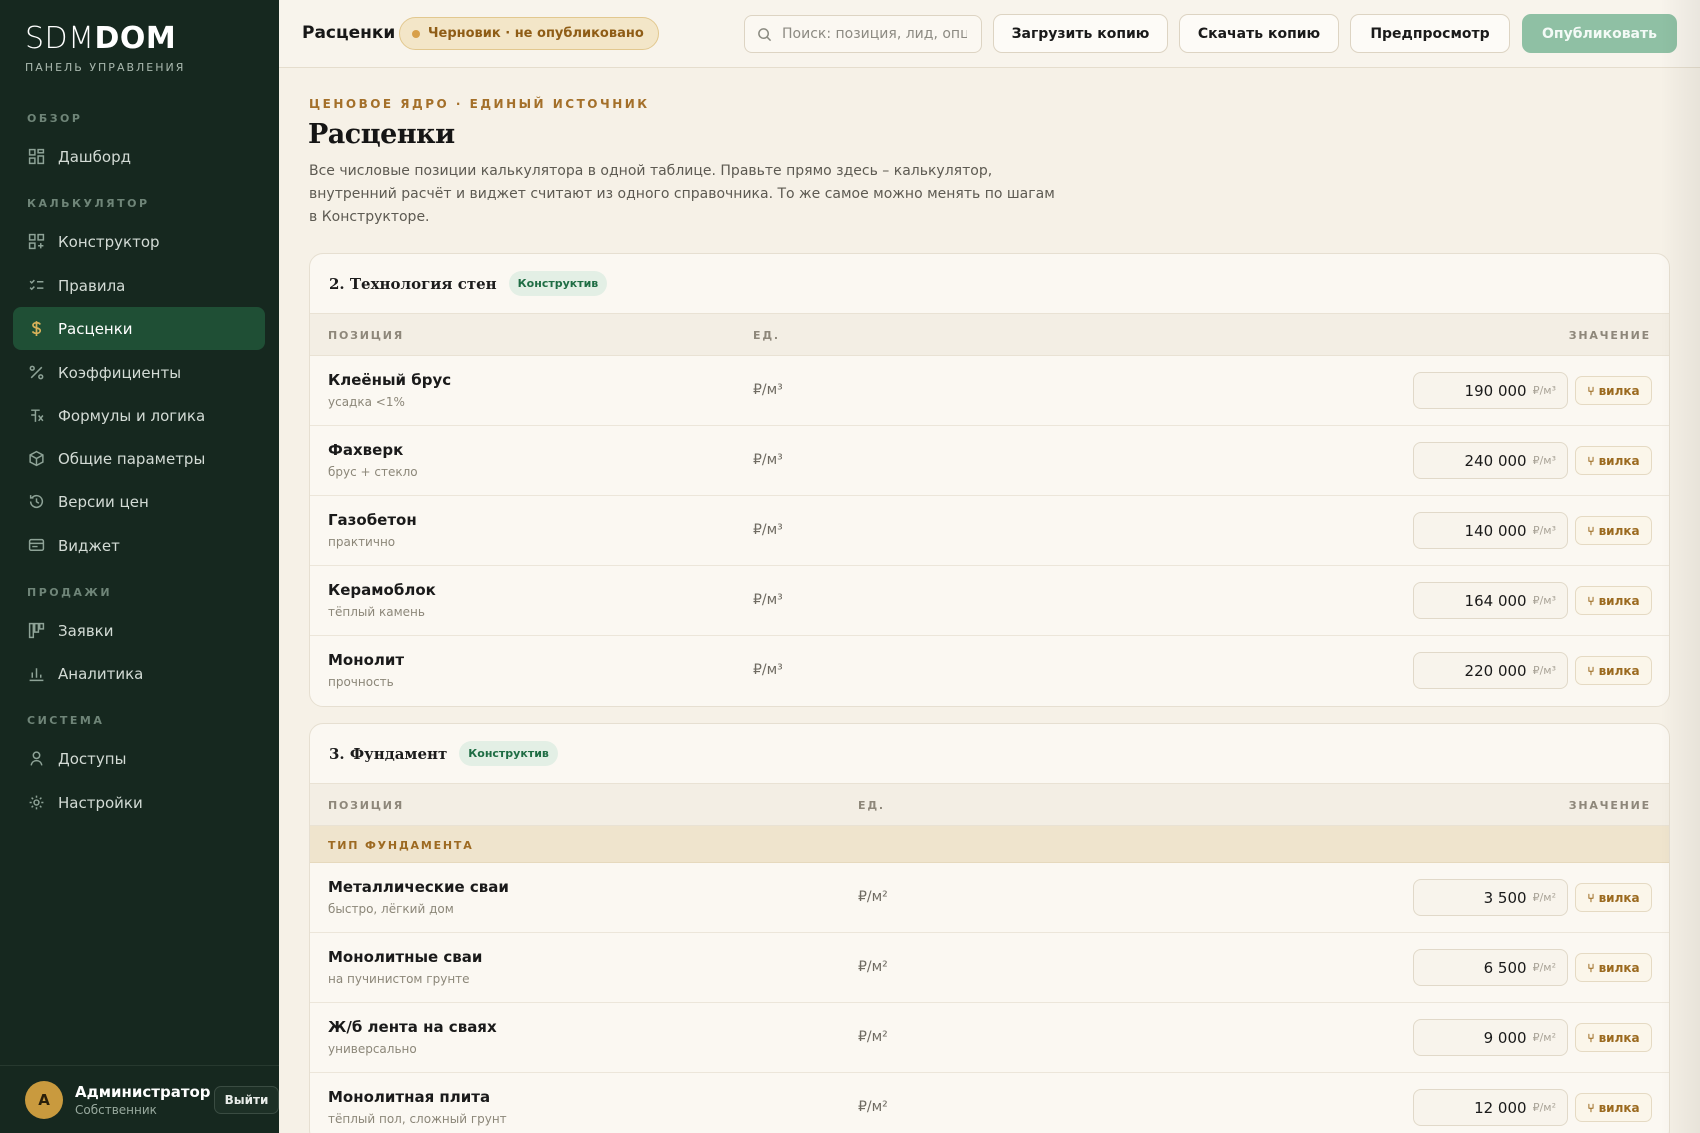 The image size is (1700, 1133). What do you see at coordinates (399, 979) in the screenshot?
I see `row-note: на пучинистом грунте` at bounding box center [399, 979].